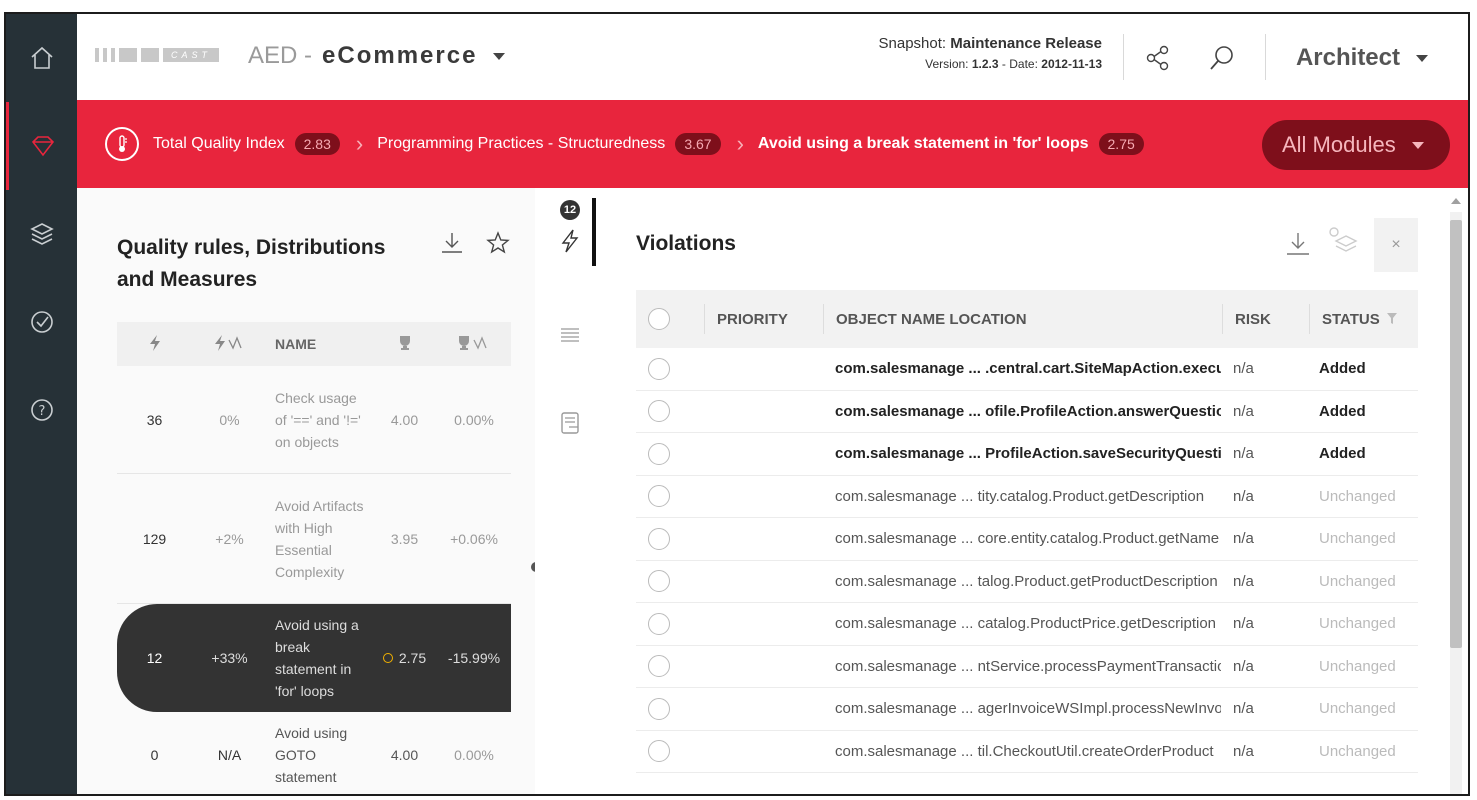  I want to click on violations-trend-column-header, so click(229, 344).